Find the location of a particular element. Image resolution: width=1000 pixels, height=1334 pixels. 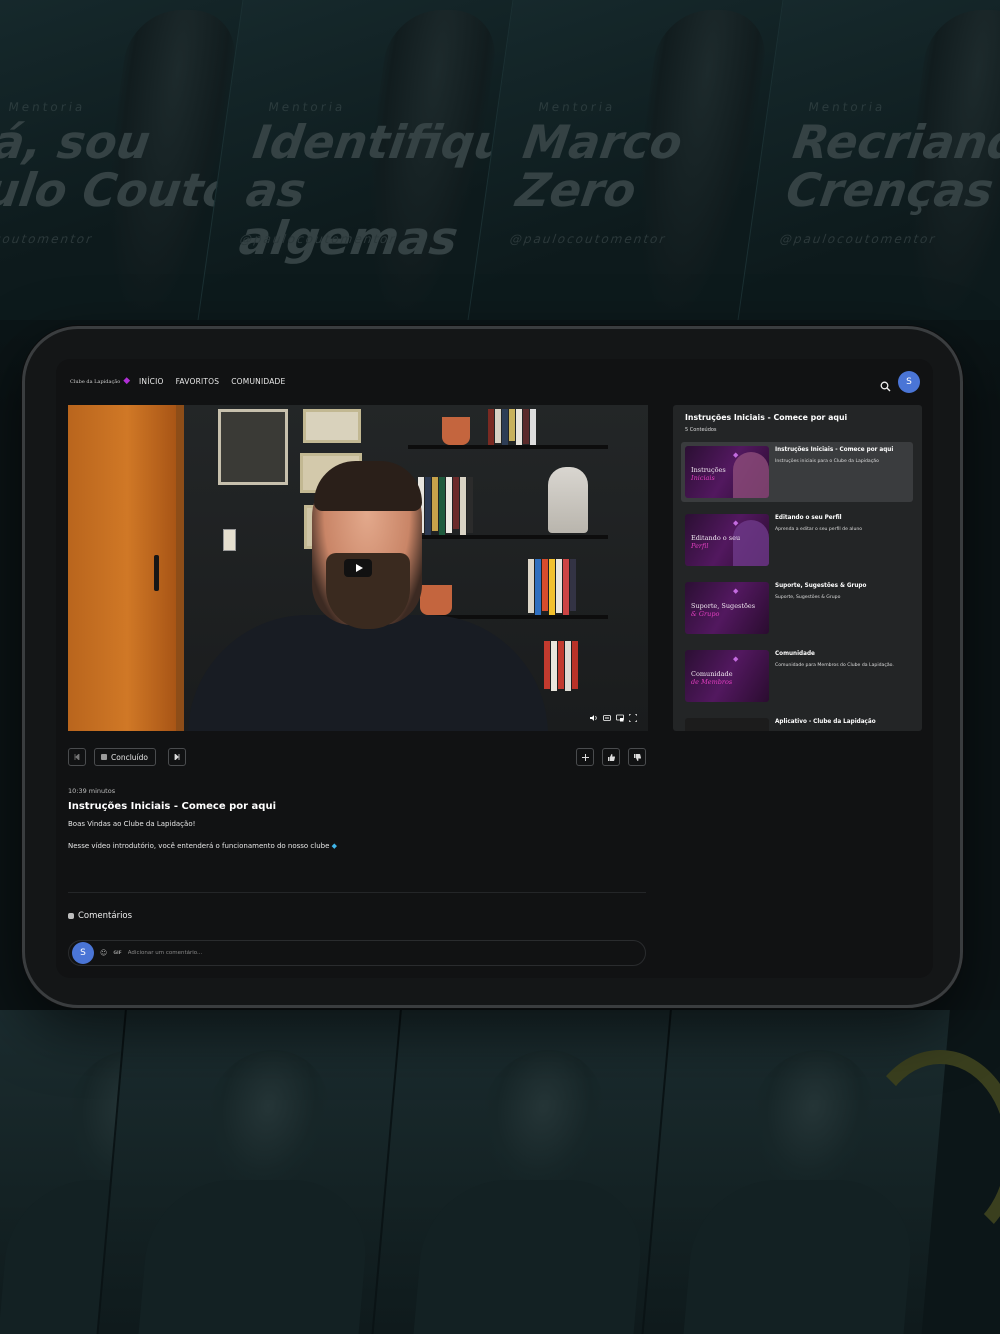

search-icon is located at coordinates (885, 384).